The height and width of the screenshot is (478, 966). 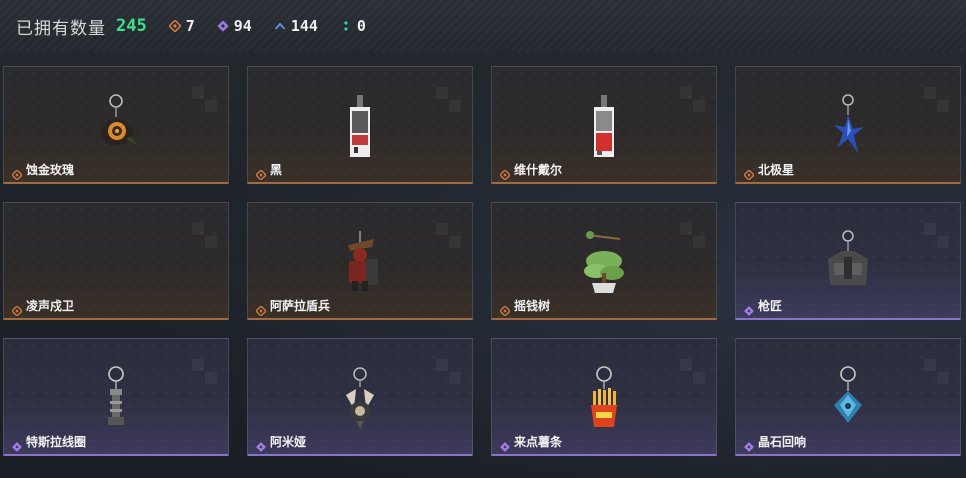 I want to click on orange-diamond-icon, so click(x=174, y=26).